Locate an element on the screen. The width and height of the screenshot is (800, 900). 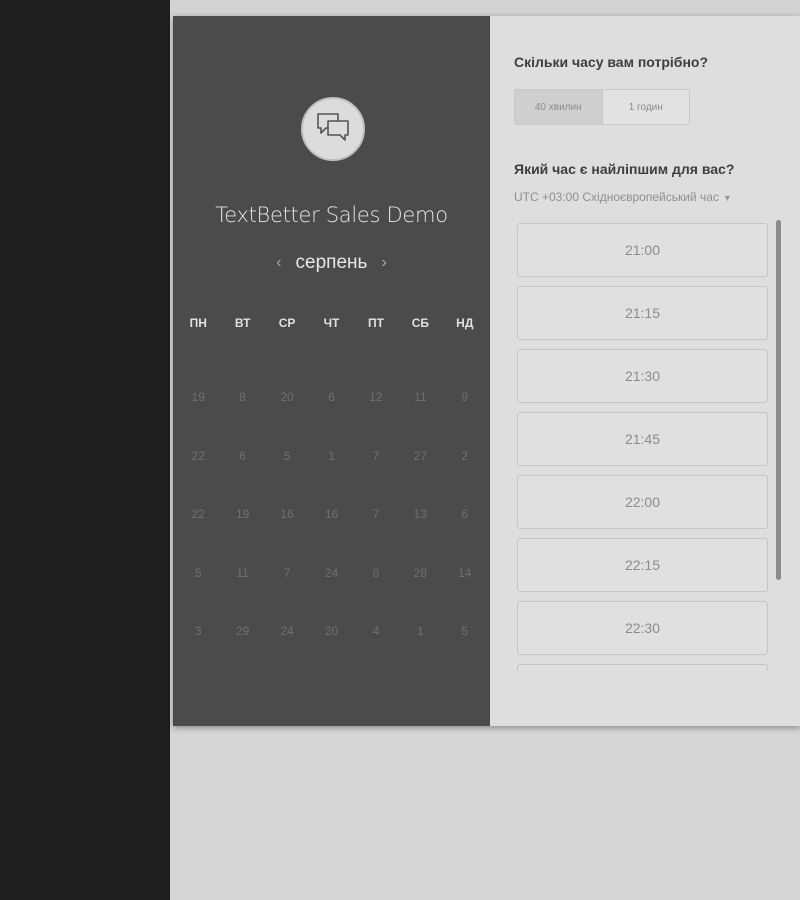
time-slot-button: 21:30 is located at coordinates (642, 376).